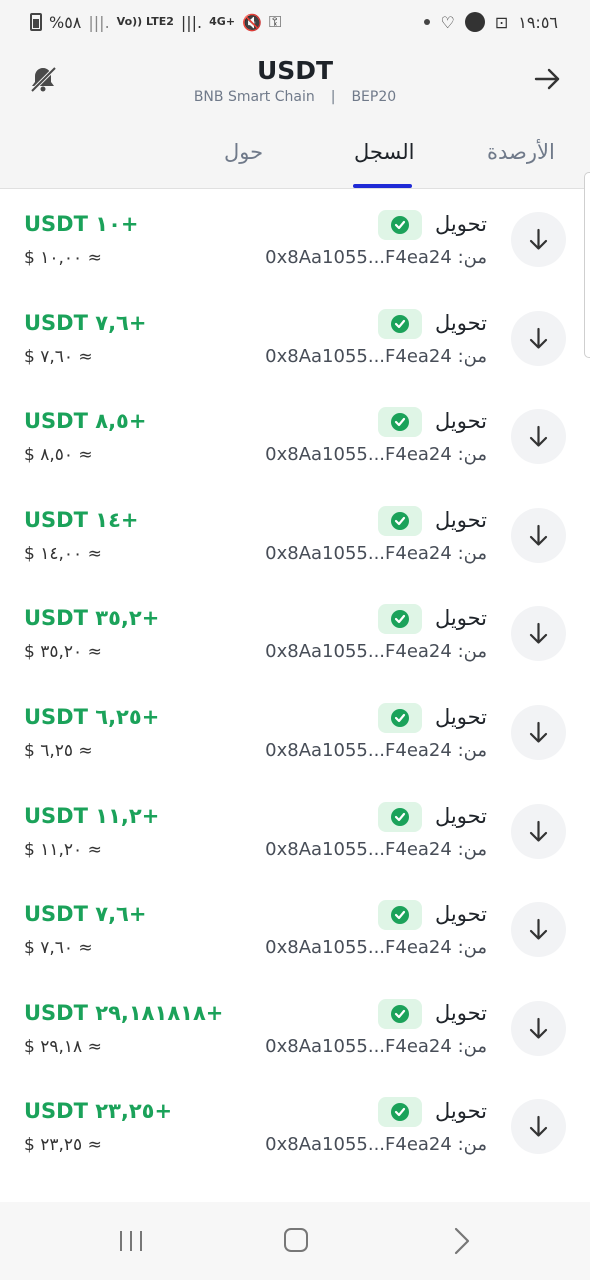  What do you see at coordinates (384, 152) in the screenshot?
I see `tab-history: السجل` at bounding box center [384, 152].